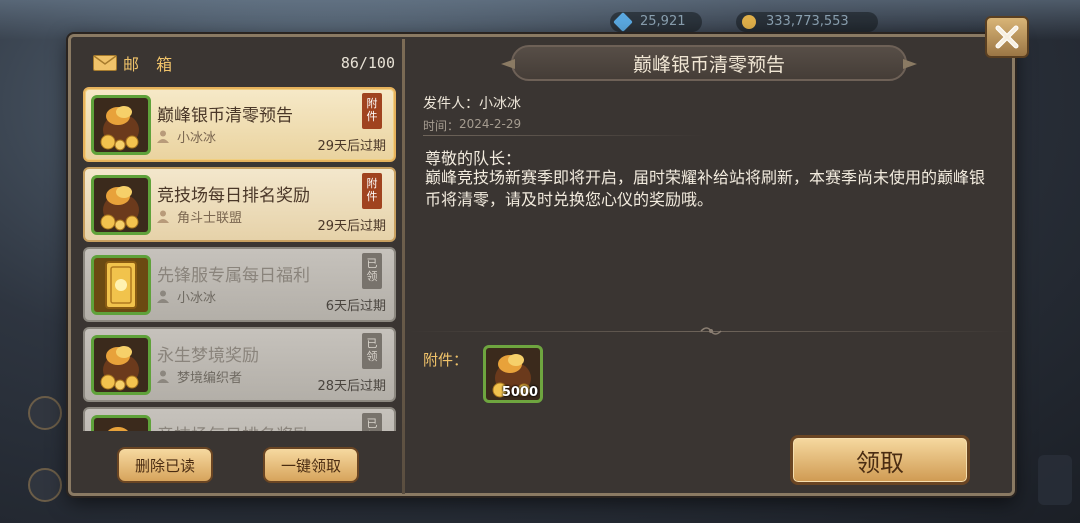  What do you see at coordinates (355, 306) in the screenshot?
I see `mail-item-expire: 6天后过期` at bounding box center [355, 306].